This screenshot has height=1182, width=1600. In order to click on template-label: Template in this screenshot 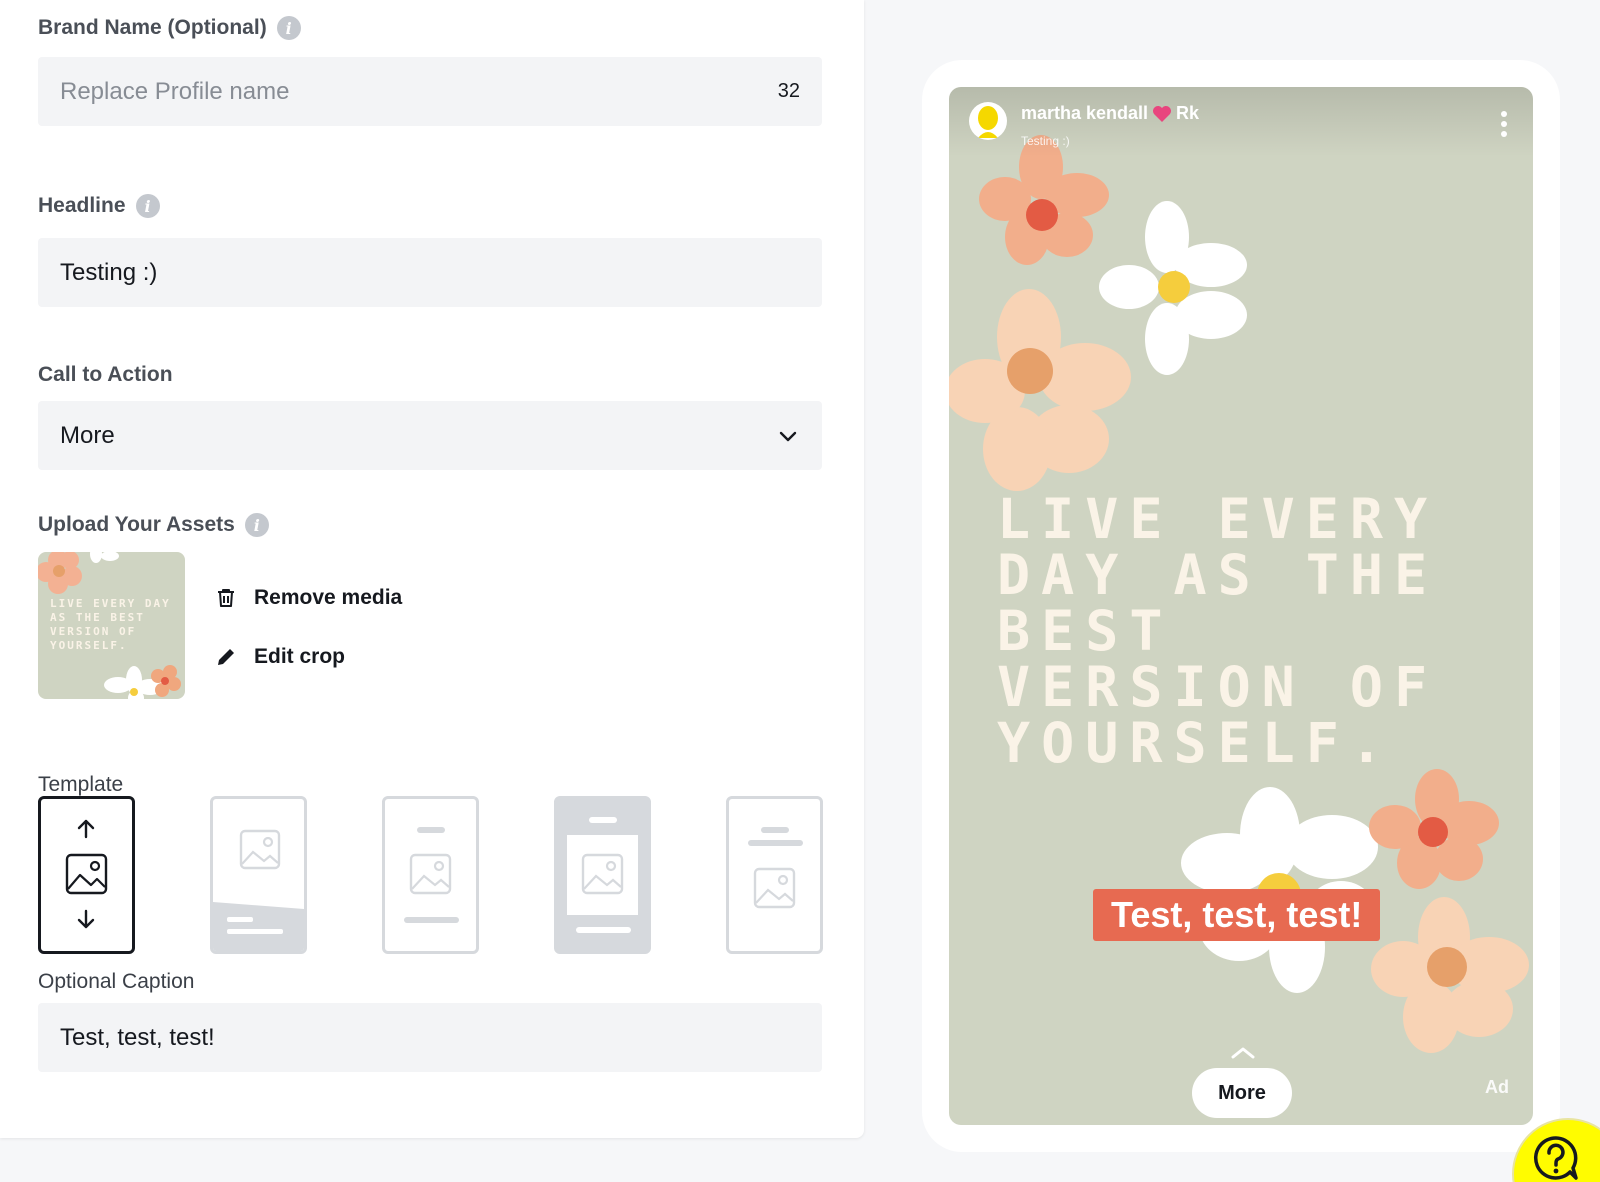, I will do `click(81, 784)`.